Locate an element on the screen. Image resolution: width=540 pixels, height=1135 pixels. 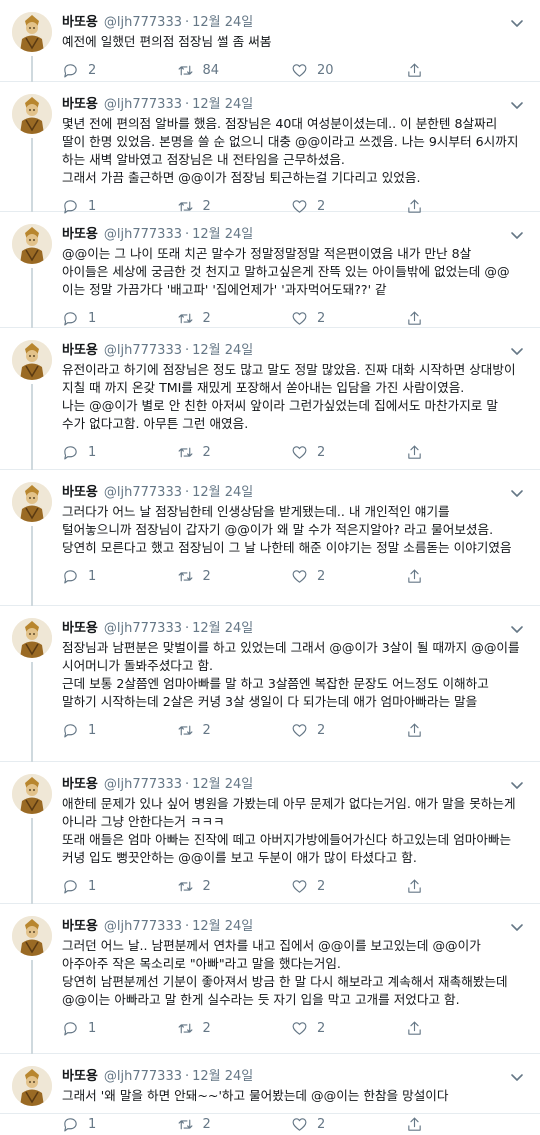
retweet-button: 84 is located at coordinates (234, 70).